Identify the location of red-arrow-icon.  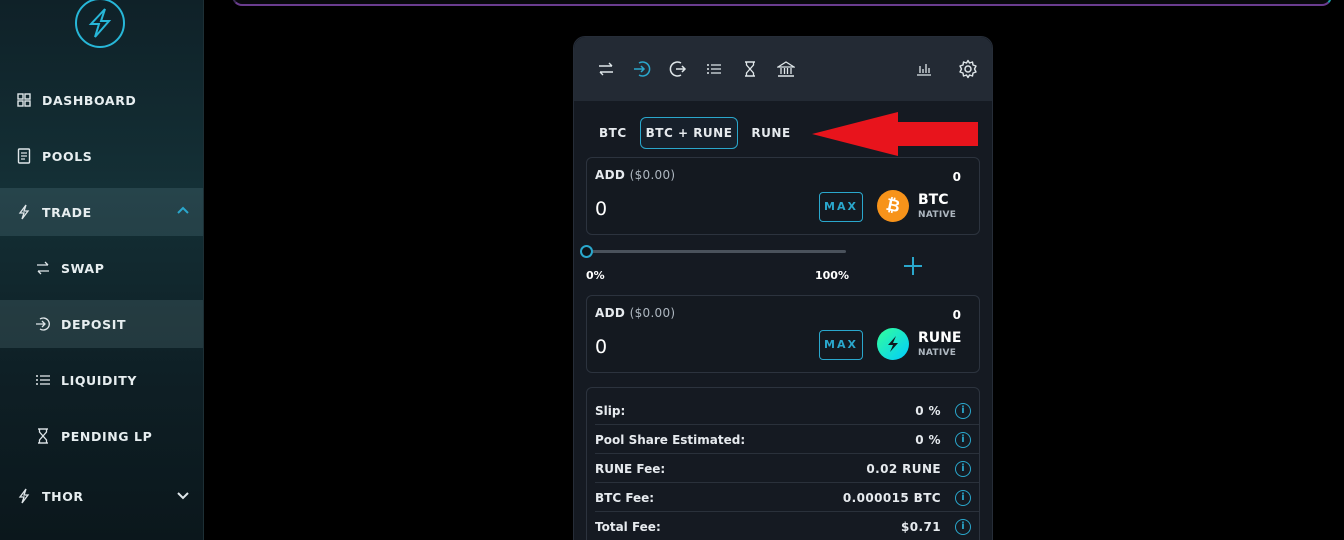
(895, 134).